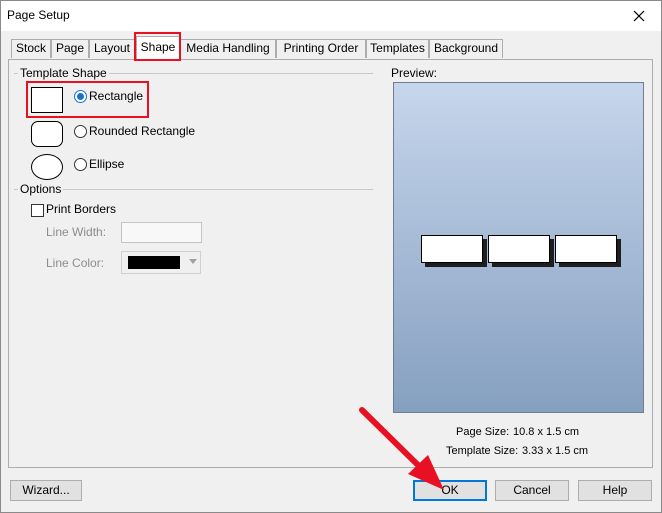 This screenshot has height=513, width=662. I want to click on line-color-swatch, so click(154, 262).